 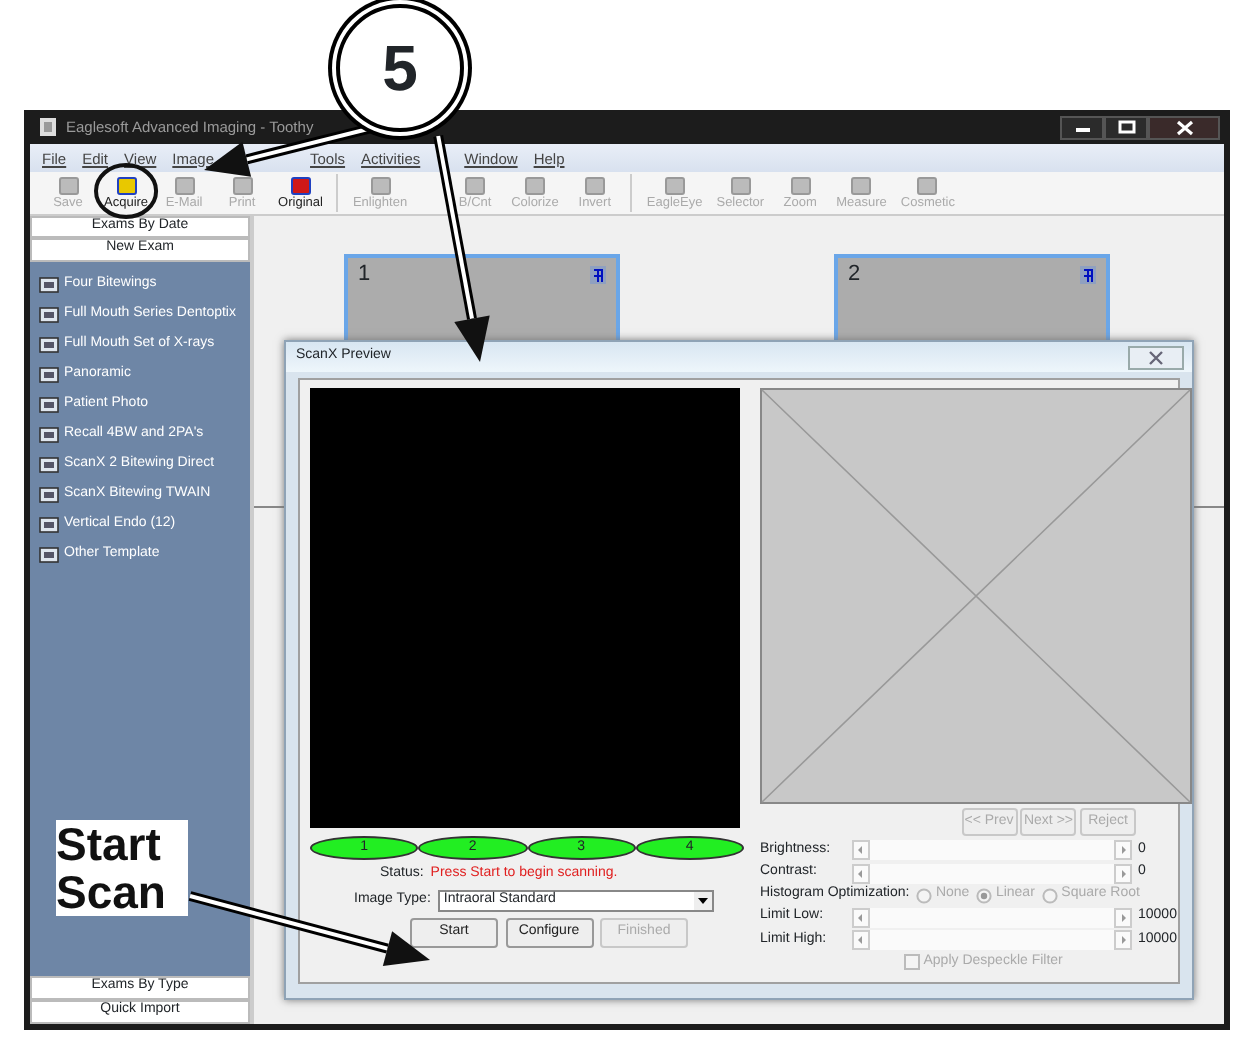 What do you see at coordinates (364, 274) in the screenshot?
I see `slot-number: 1` at bounding box center [364, 274].